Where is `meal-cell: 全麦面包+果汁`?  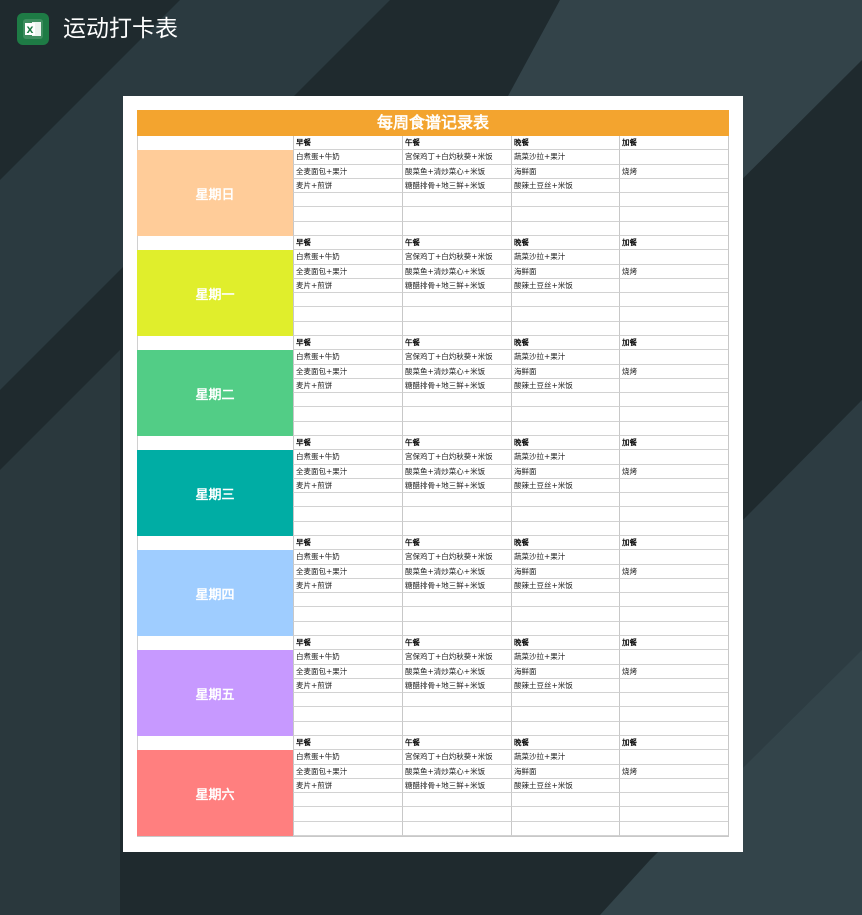
meal-cell: 全麦面包+果汁 is located at coordinates (347, 571).